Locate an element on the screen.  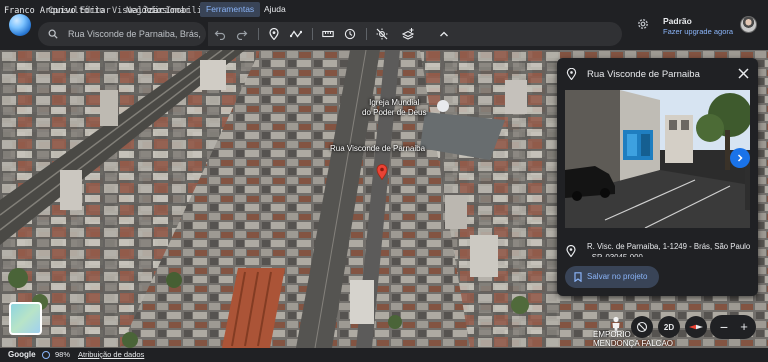
map-toolbar is located at coordinates (415, 34).